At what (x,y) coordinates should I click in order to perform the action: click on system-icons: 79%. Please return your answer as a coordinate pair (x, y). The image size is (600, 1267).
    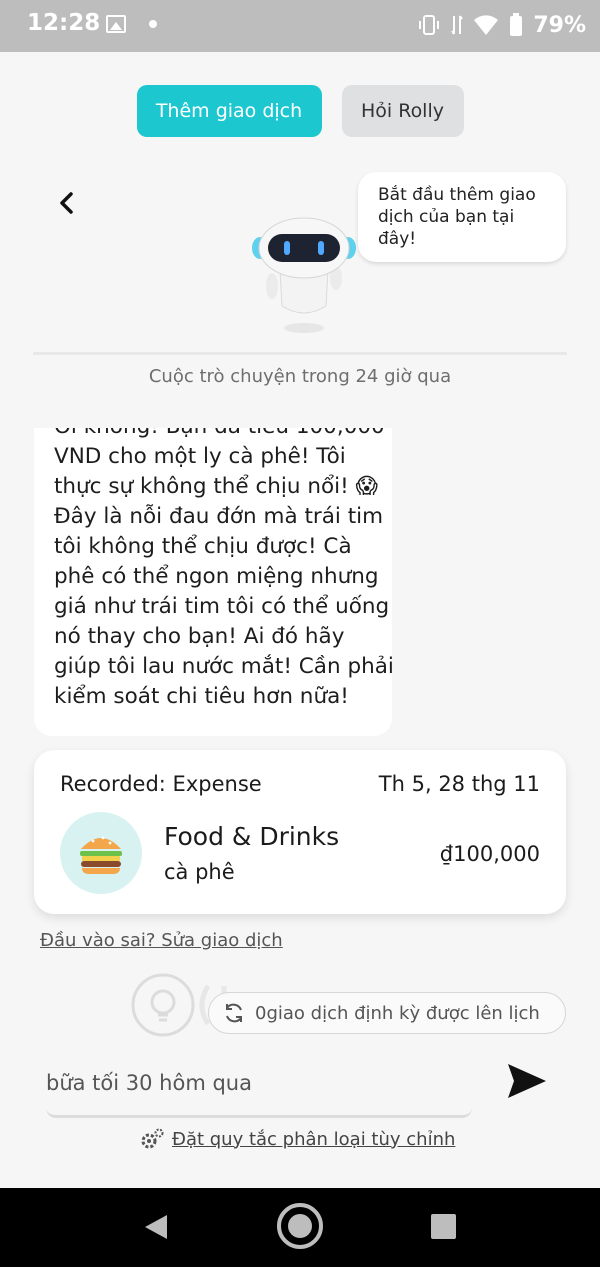
    Looking at the image, I should click on (501, 25).